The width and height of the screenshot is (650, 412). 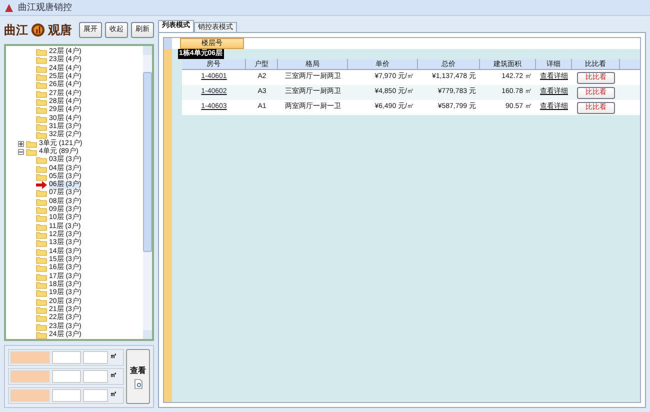 What do you see at coordinates (168, 43) in the screenshot?
I see `grid-corner` at bounding box center [168, 43].